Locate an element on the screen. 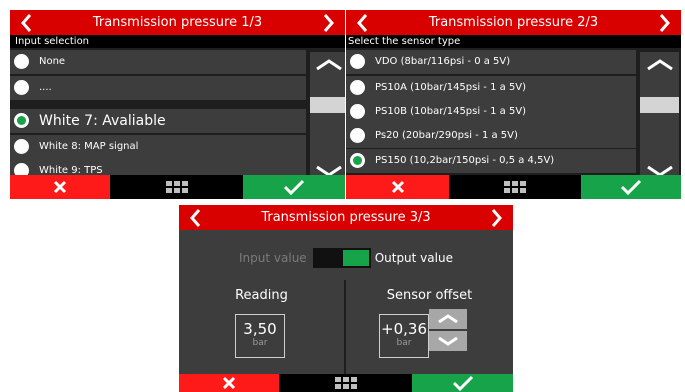 This screenshot has height=392, width=685. toggle-right-label: Output value is located at coordinates (414, 258).